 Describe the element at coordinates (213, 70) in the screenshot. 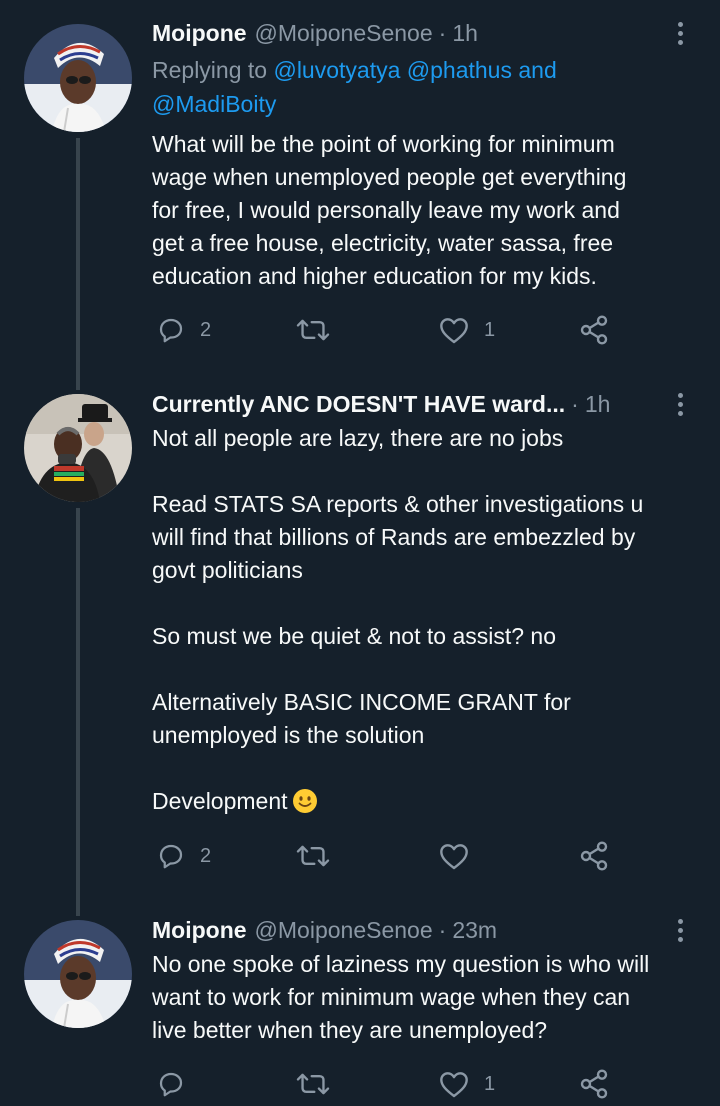

I see `replying-prefix: Replying to` at that location.